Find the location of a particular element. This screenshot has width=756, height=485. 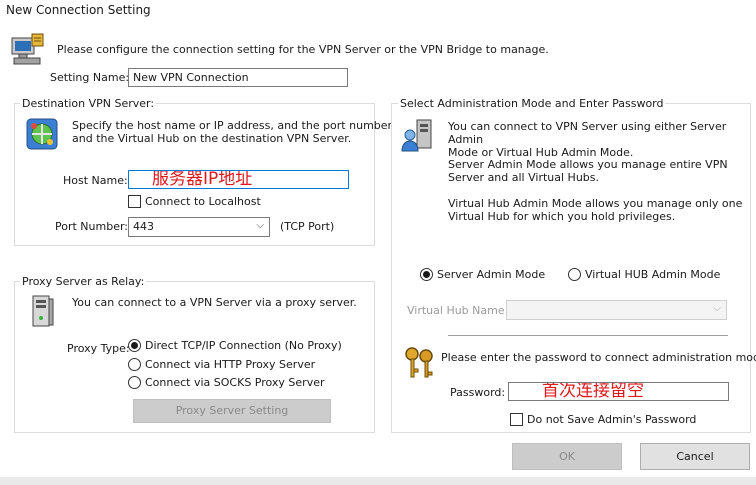

server-admin-mode-radio is located at coordinates (426, 274).